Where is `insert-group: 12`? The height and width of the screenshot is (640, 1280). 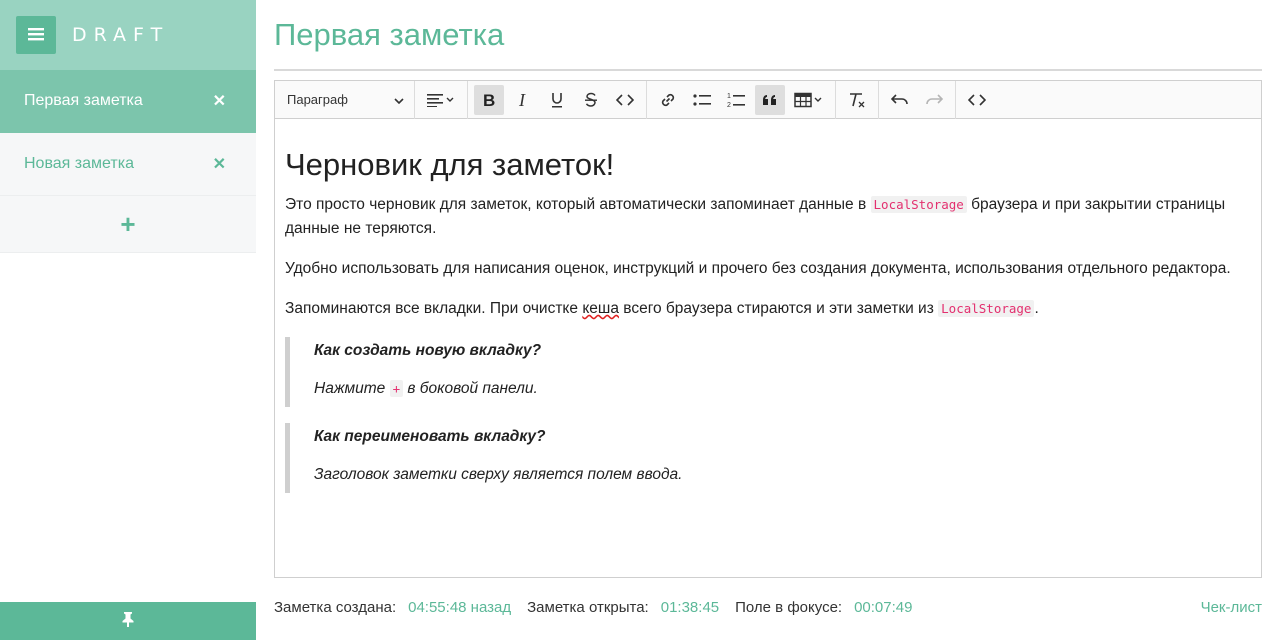
insert-group: 12 is located at coordinates (741, 99).